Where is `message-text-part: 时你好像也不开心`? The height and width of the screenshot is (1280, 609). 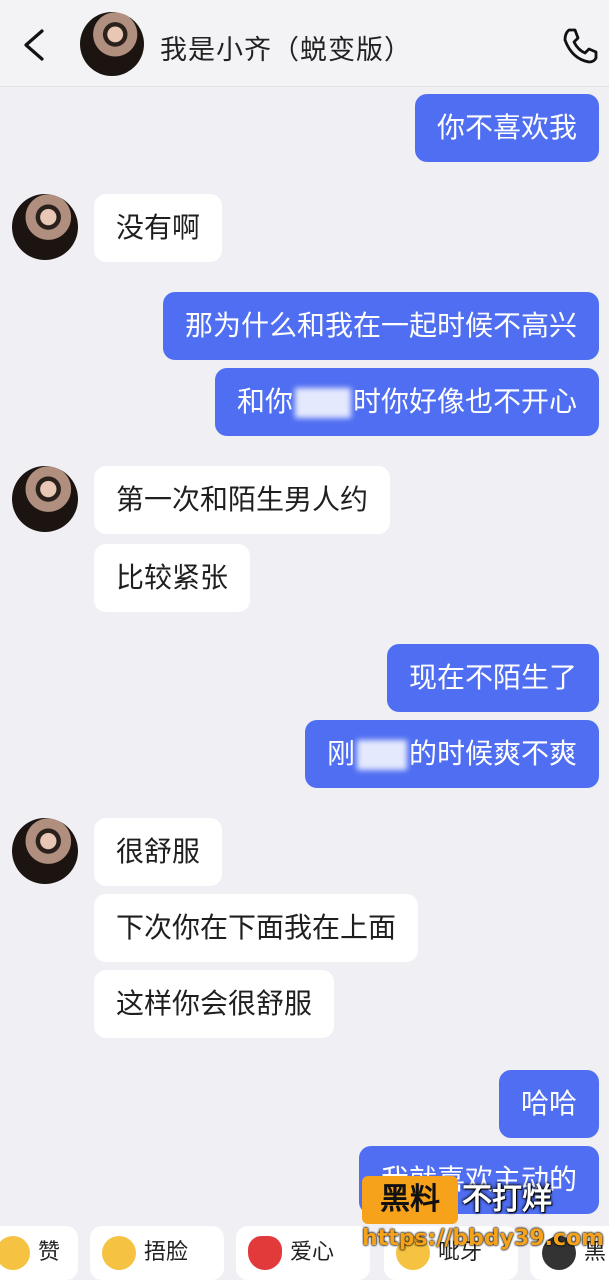 message-text-part: 时你好像也不开心 is located at coordinates (464, 401).